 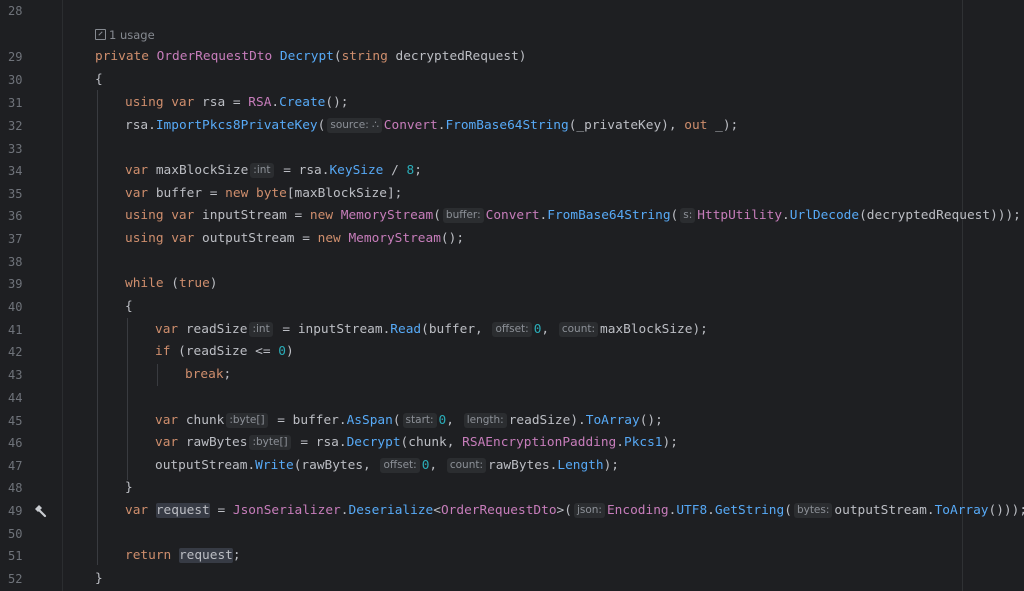 I want to click on line-number: 30, so click(x=15, y=80).